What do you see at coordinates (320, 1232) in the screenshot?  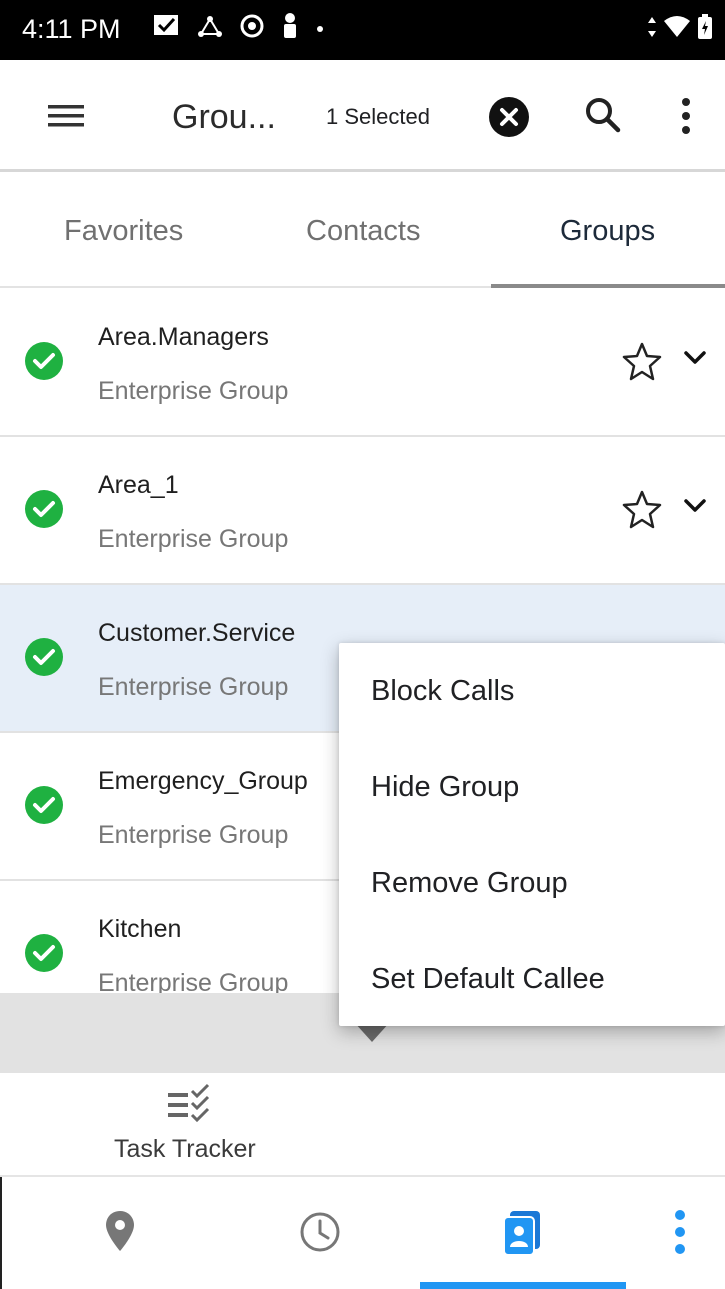 I see `recent-icon` at bounding box center [320, 1232].